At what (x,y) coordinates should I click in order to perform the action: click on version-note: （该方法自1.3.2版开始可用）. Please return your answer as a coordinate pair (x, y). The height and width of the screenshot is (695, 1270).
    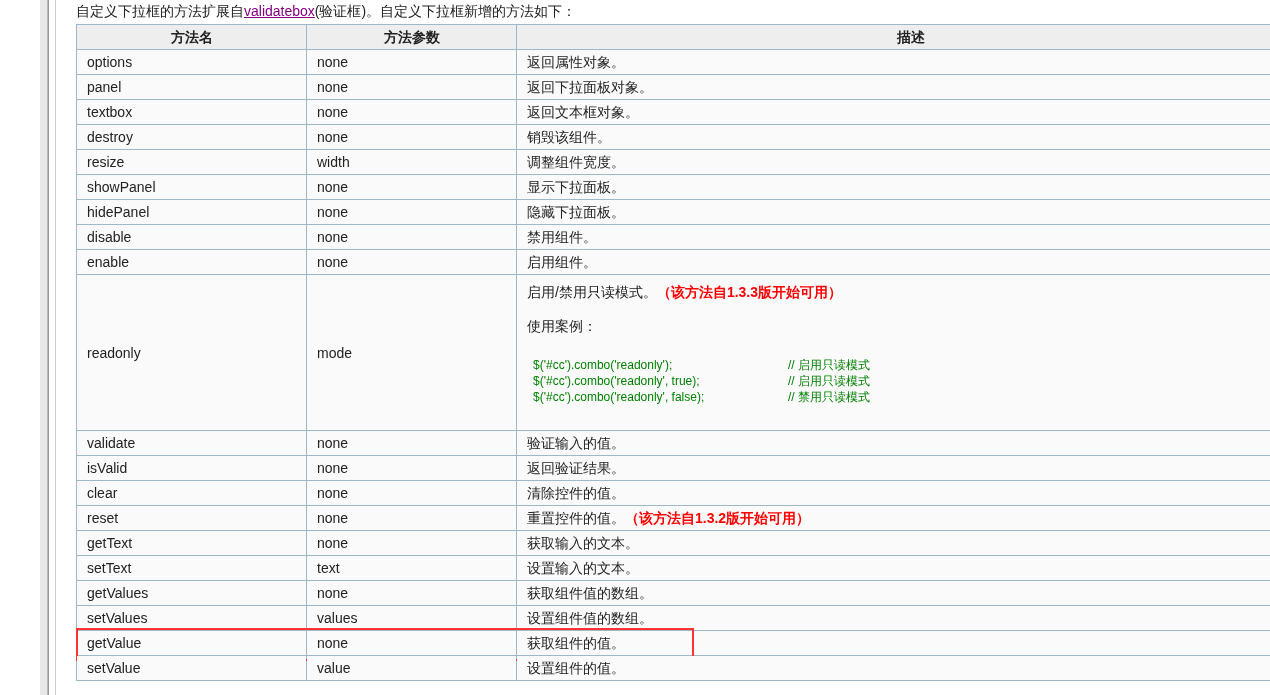
    Looking at the image, I should click on (718, 518).